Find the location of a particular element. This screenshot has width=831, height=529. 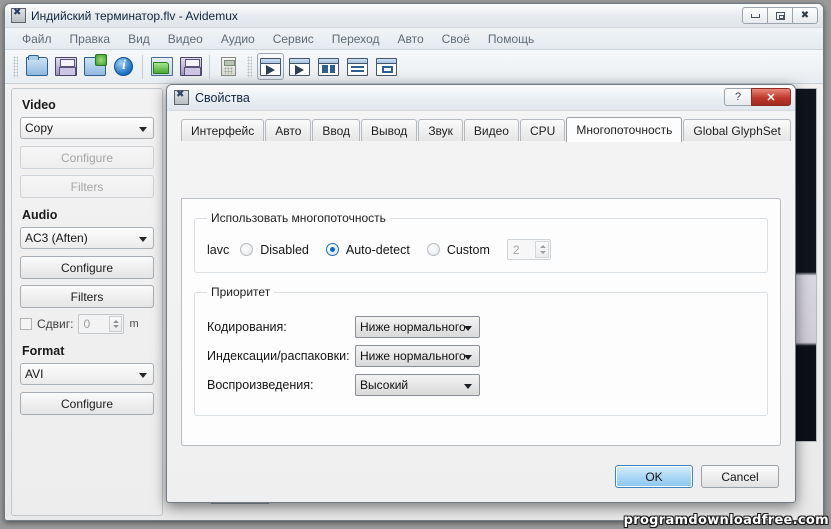

audio-codec-select: AC3 (Aften) is located at coordinates (87, 238).